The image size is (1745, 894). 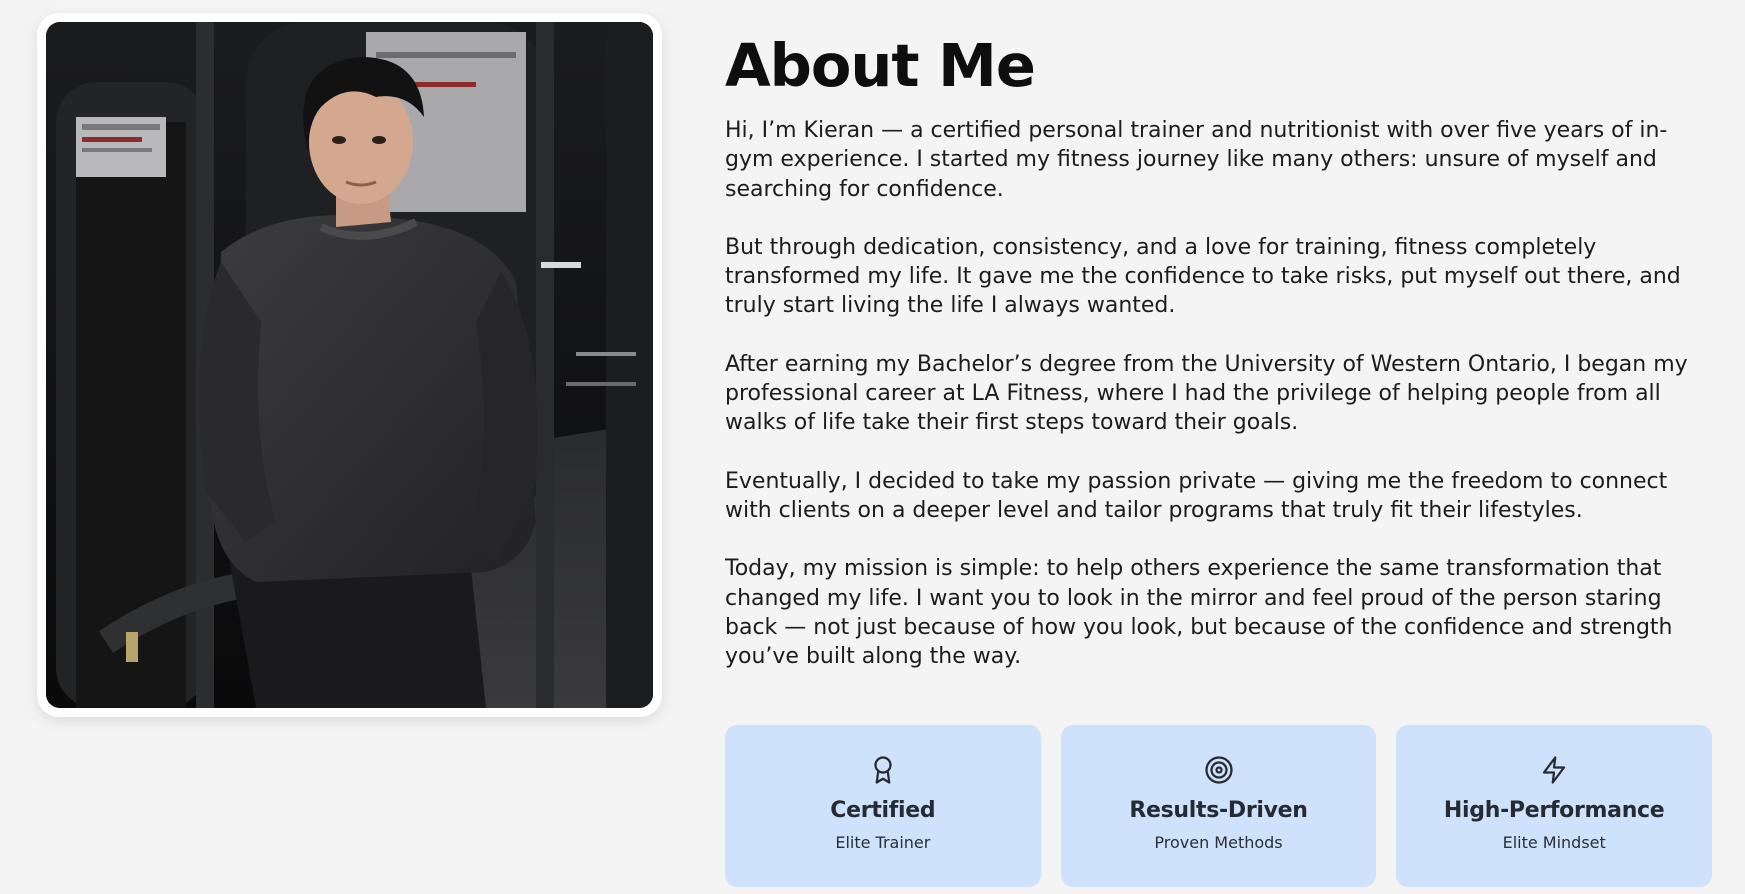 What do you see at coordinates (1219, 770) in the screenshot?
I see `target-icon` at bounding box center [1219, 770].